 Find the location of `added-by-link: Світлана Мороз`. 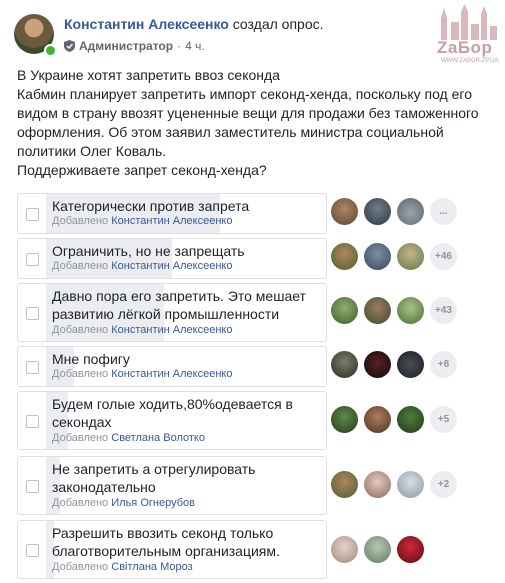

added-by-link: Світлана Мороз is located at coordinates (151, 567).